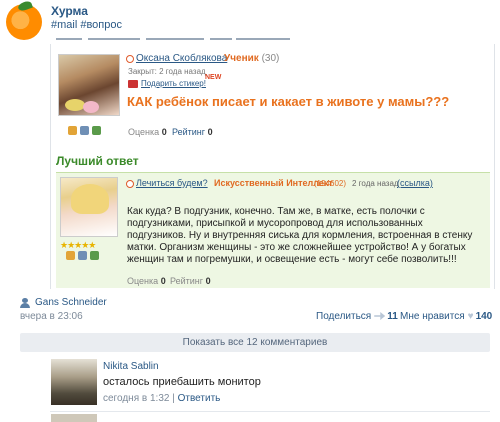  Describe the element at coordinates (173, 83) in the screenshot. I see `gift-sticker-link: Подарить стикер!` at that location.